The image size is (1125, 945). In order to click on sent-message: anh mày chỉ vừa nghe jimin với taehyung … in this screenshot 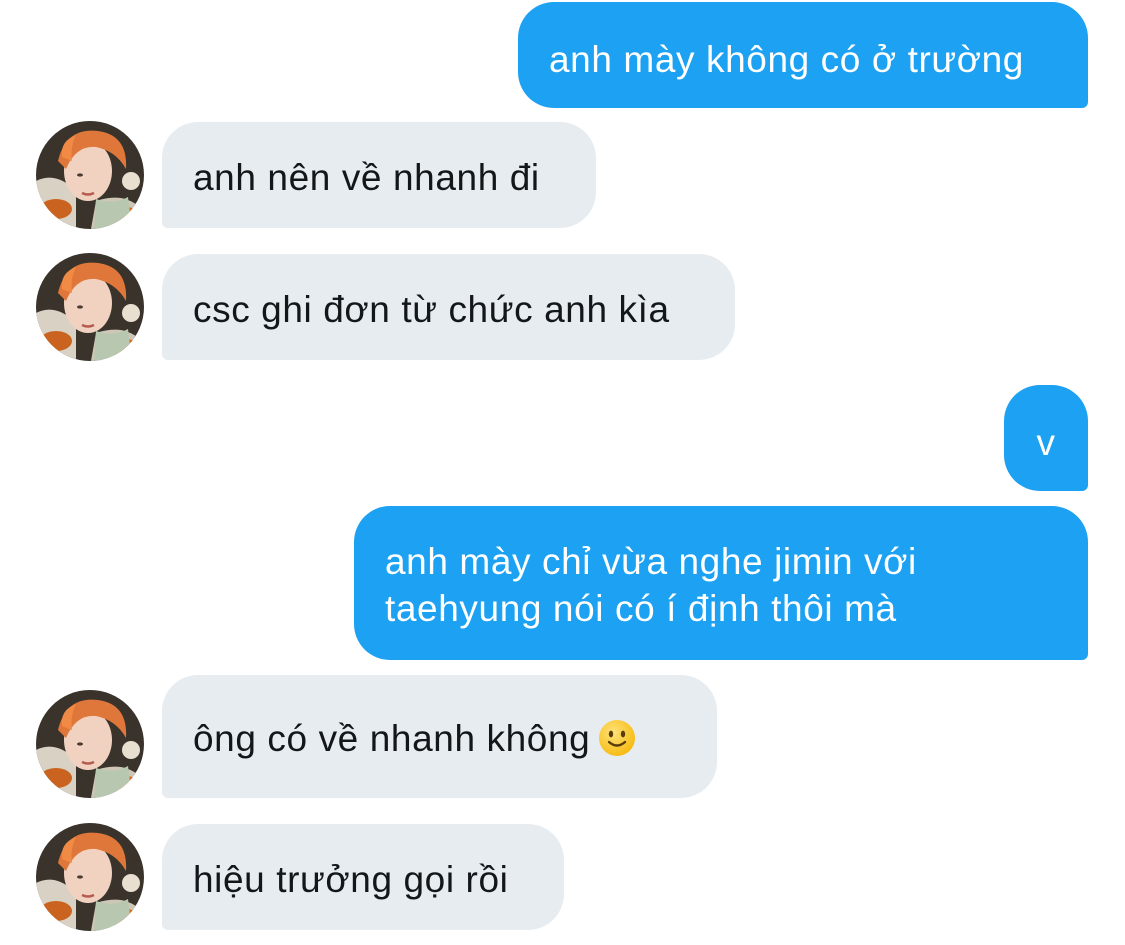, I will do `click(721, 583)`.